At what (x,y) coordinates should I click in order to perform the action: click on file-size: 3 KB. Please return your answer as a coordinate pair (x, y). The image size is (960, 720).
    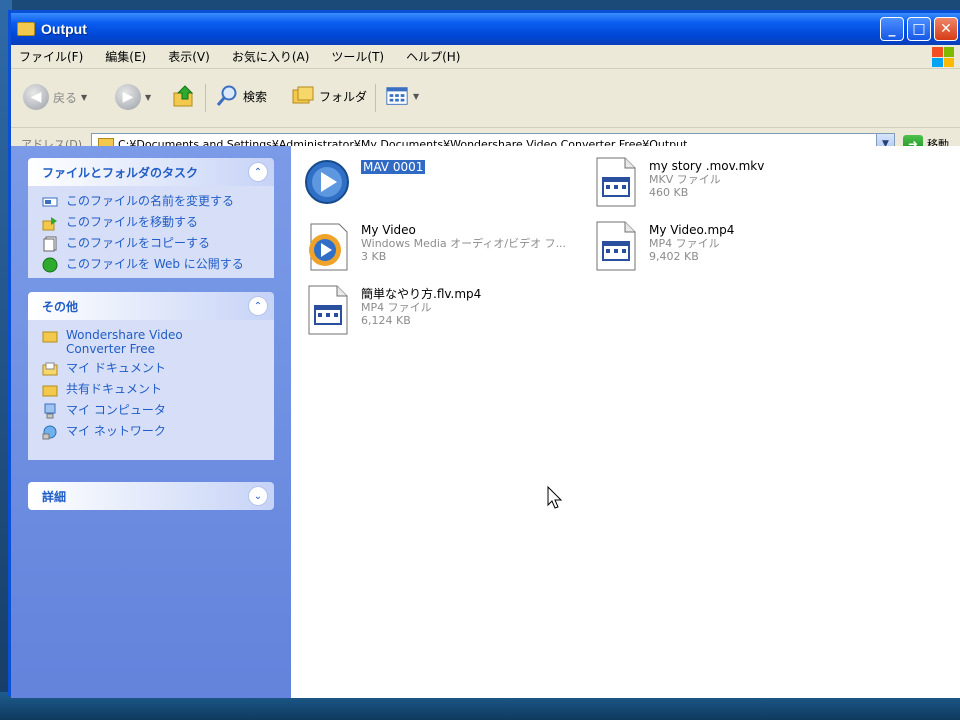
    Looking at the image, I should click on (374, 256).